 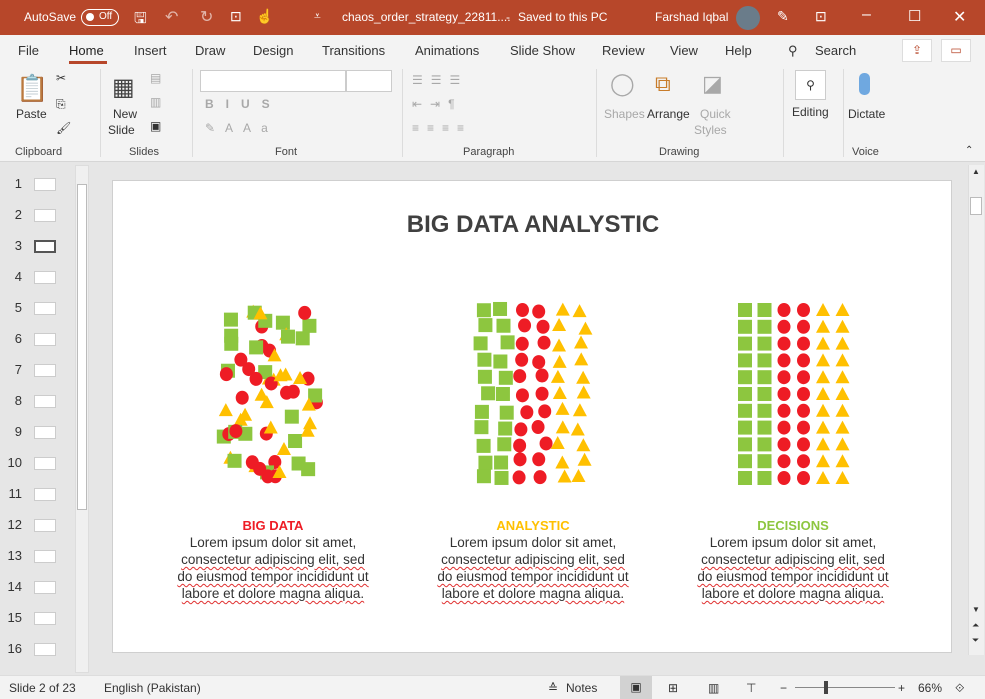 I want to click on tab-home: Home, so click(x=86, y=50).